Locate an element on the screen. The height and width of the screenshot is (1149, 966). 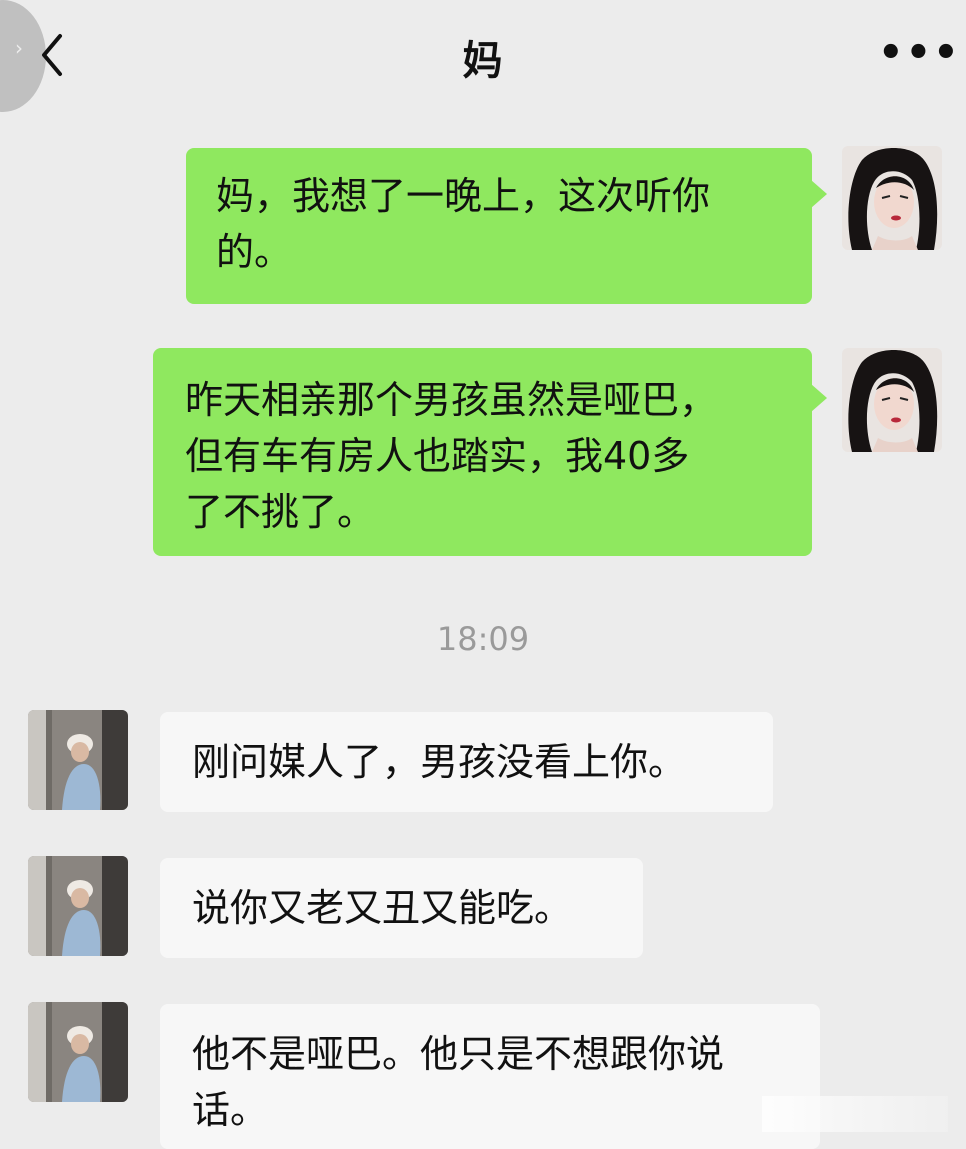
incoming-message: 他不是哑巴。他只是不想跟你说 话。 is located at coordinates (490, 1076).